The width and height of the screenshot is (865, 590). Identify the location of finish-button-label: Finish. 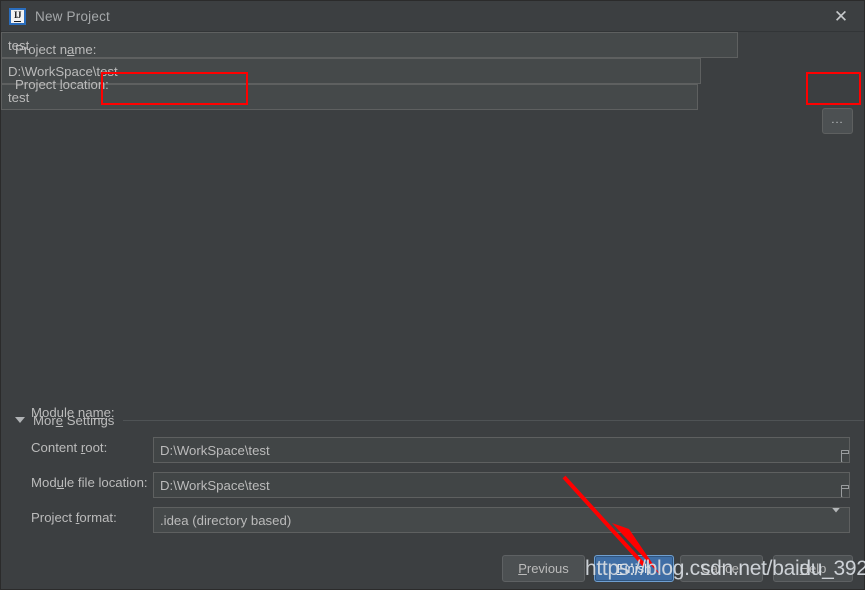
(634, 568).